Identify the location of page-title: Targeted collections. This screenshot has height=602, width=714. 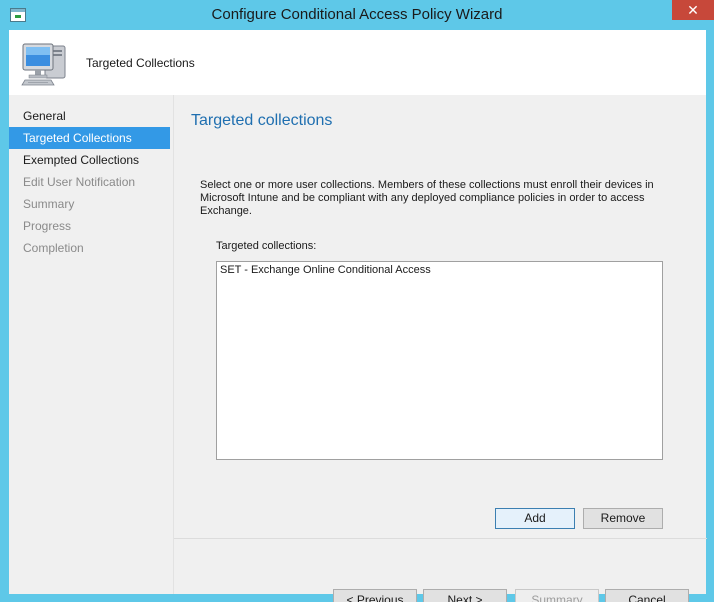
(262, 120).